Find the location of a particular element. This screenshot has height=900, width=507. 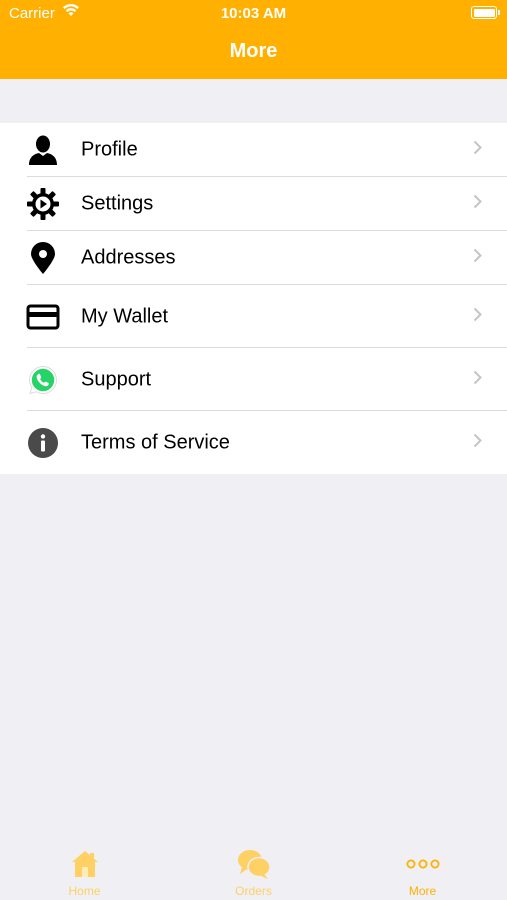

tab-label: Orders is located at coordinates (253, 891).